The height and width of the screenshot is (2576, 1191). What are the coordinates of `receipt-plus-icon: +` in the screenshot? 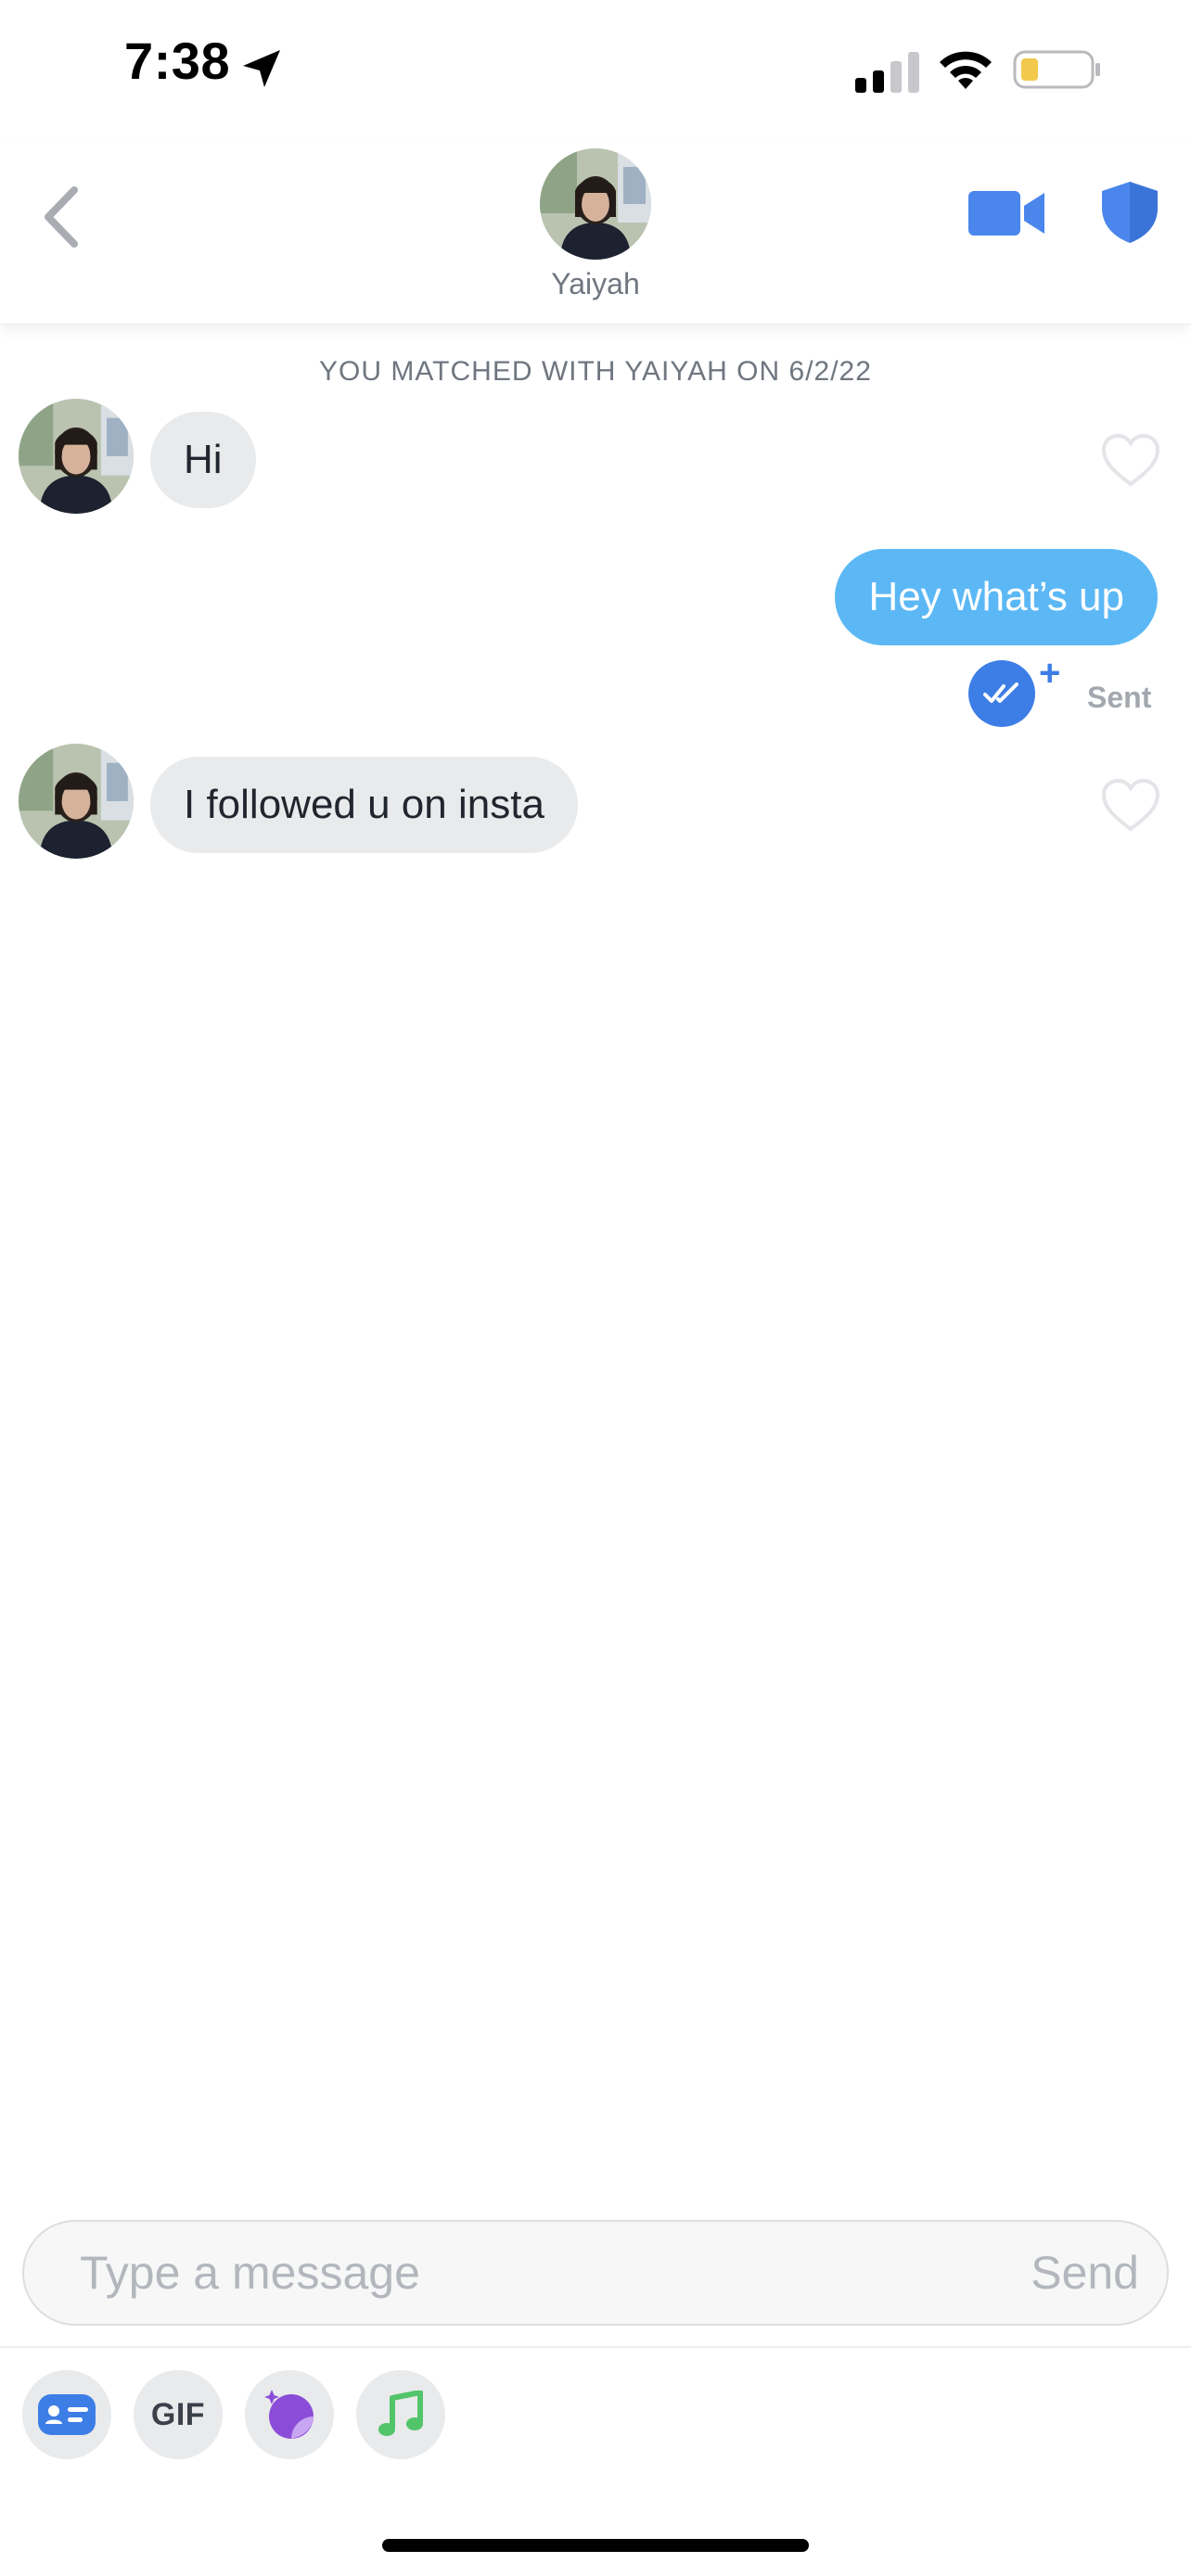 It's located at (1049, 673).